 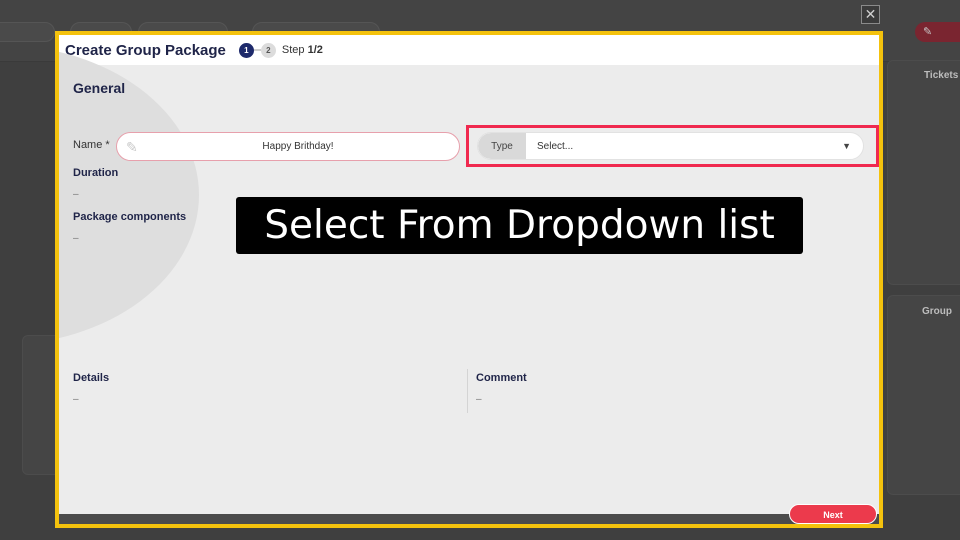 I want to click on type-dropdown-tag: Type, so click(x=502, y=146).